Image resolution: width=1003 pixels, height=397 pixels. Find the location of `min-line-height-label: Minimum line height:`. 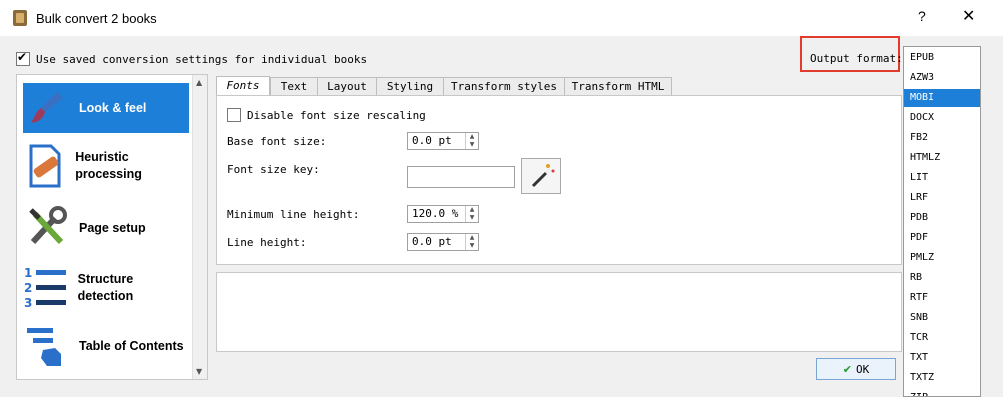

min-line-height-label: Minimum line height: is located at coordinates (293, 214).